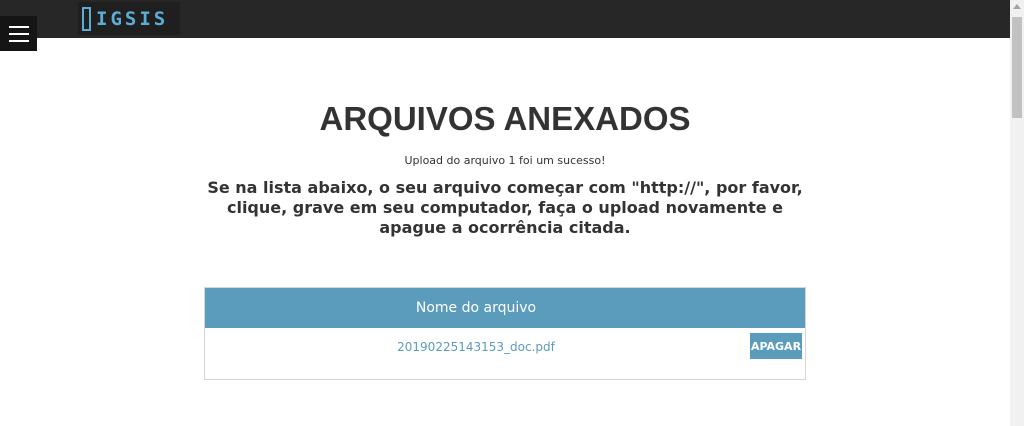 This screenshot has height=426, width=1024. What do you see at coordinates (505, 19) in the screenshot?
I see `top-navbar: IGSIS` at bounding box center [505, 19].